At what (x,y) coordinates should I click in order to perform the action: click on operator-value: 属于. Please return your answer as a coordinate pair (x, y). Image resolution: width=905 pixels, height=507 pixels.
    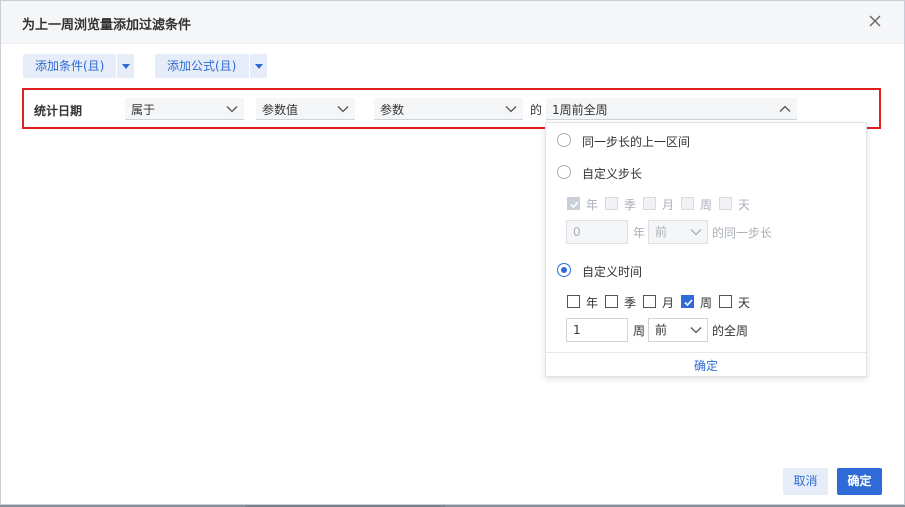
    Looking at the image, I should click on (143, 110).